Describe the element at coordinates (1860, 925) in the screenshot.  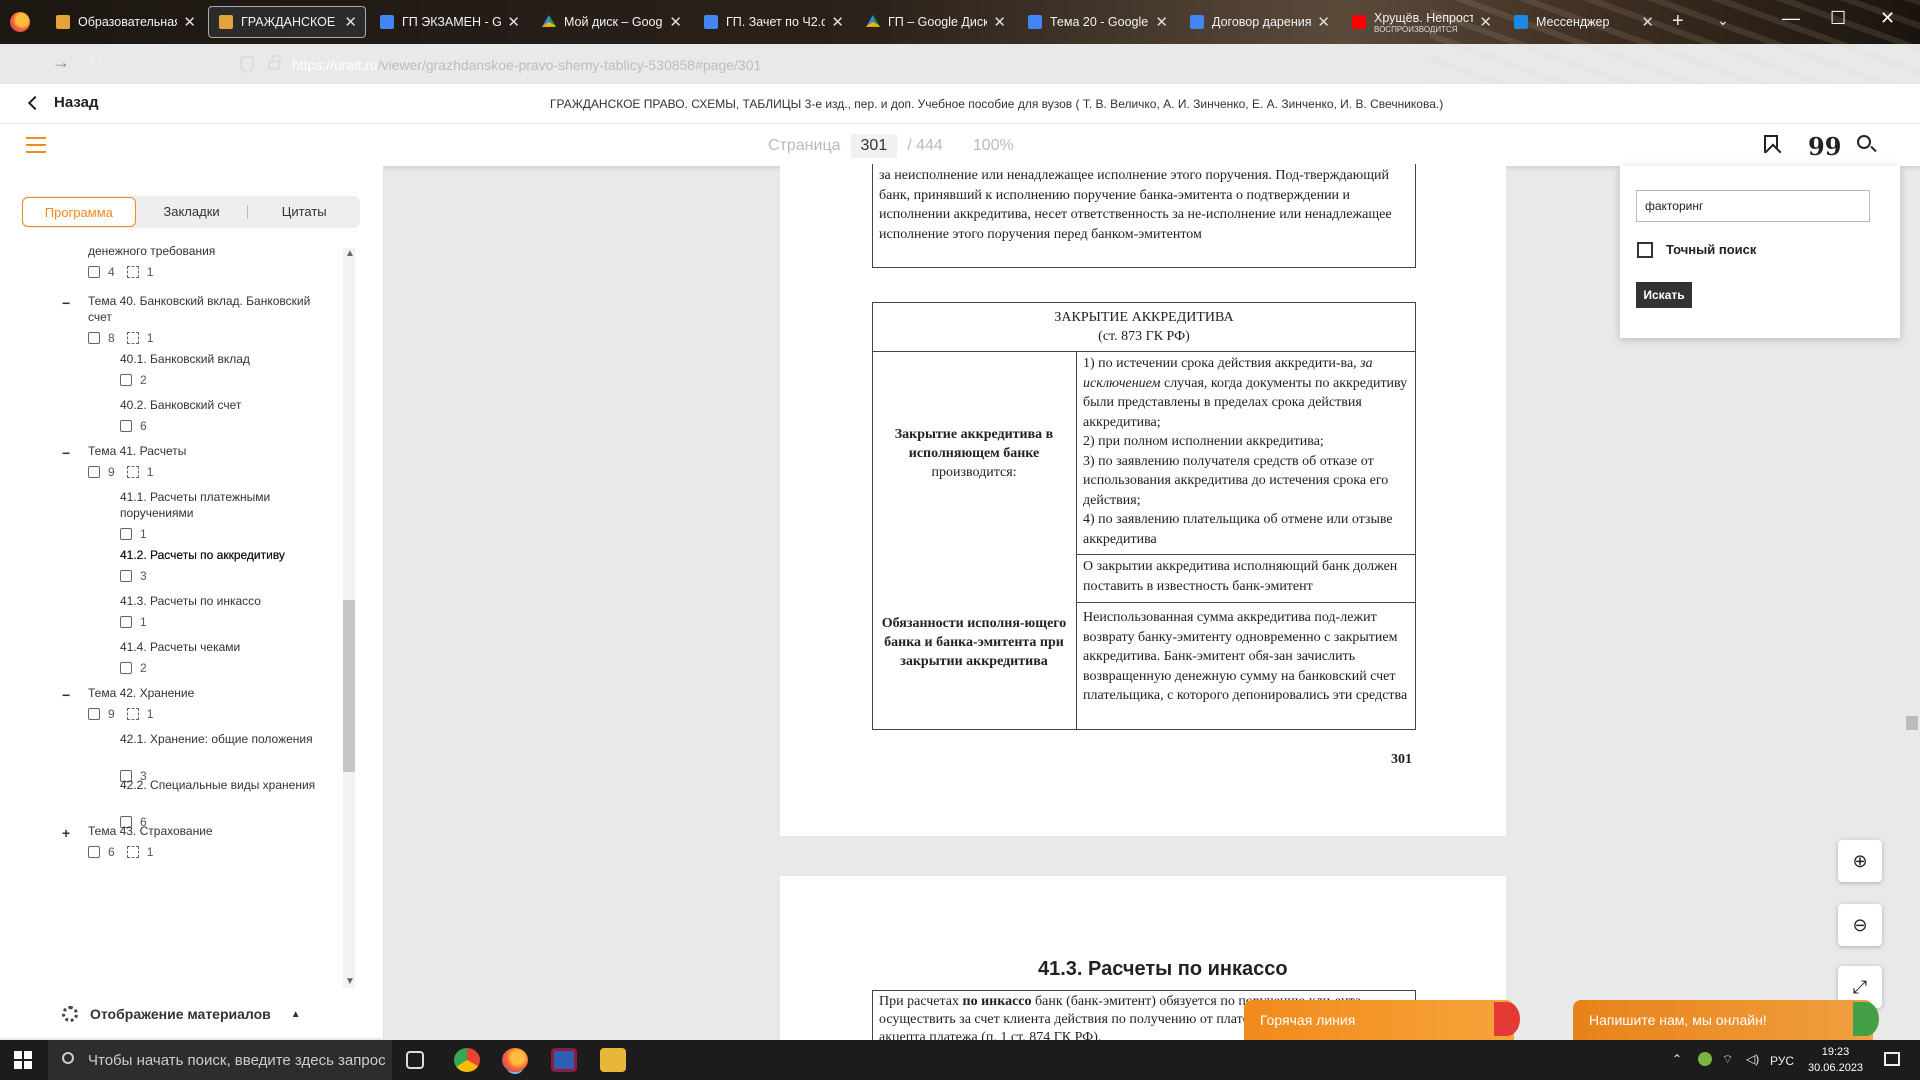
I see `zoom-out-icon: ⊖` at that location.